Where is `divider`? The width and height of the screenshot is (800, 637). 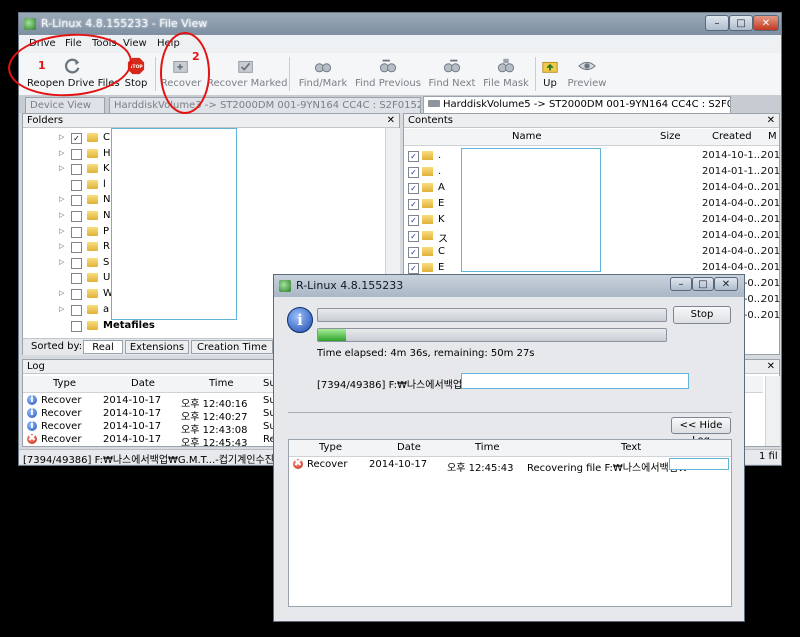
divider is located at coordinates (510, 412).